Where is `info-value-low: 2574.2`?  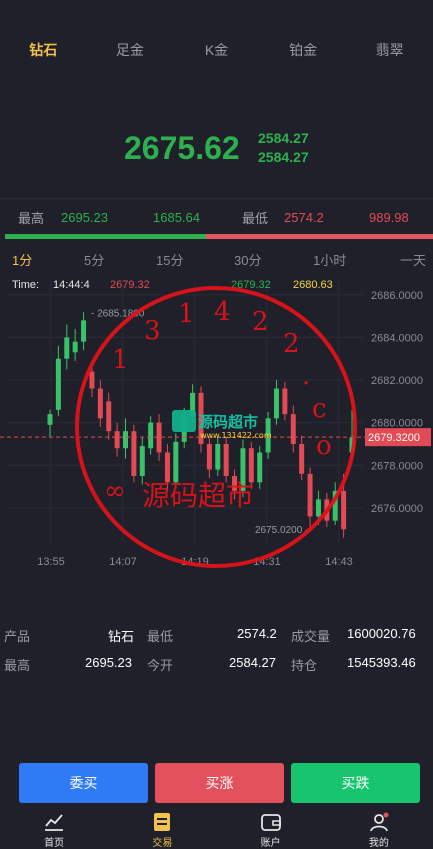 info-value-low: 2574.2 is located at coordinates (257, 633).